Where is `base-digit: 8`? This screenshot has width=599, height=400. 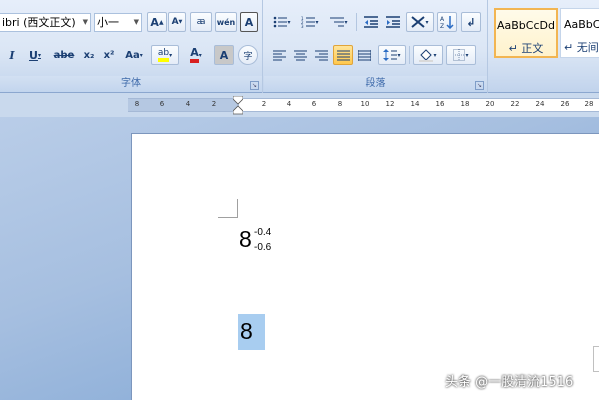
base-digit: 8 is located at coordinates (245, 239).